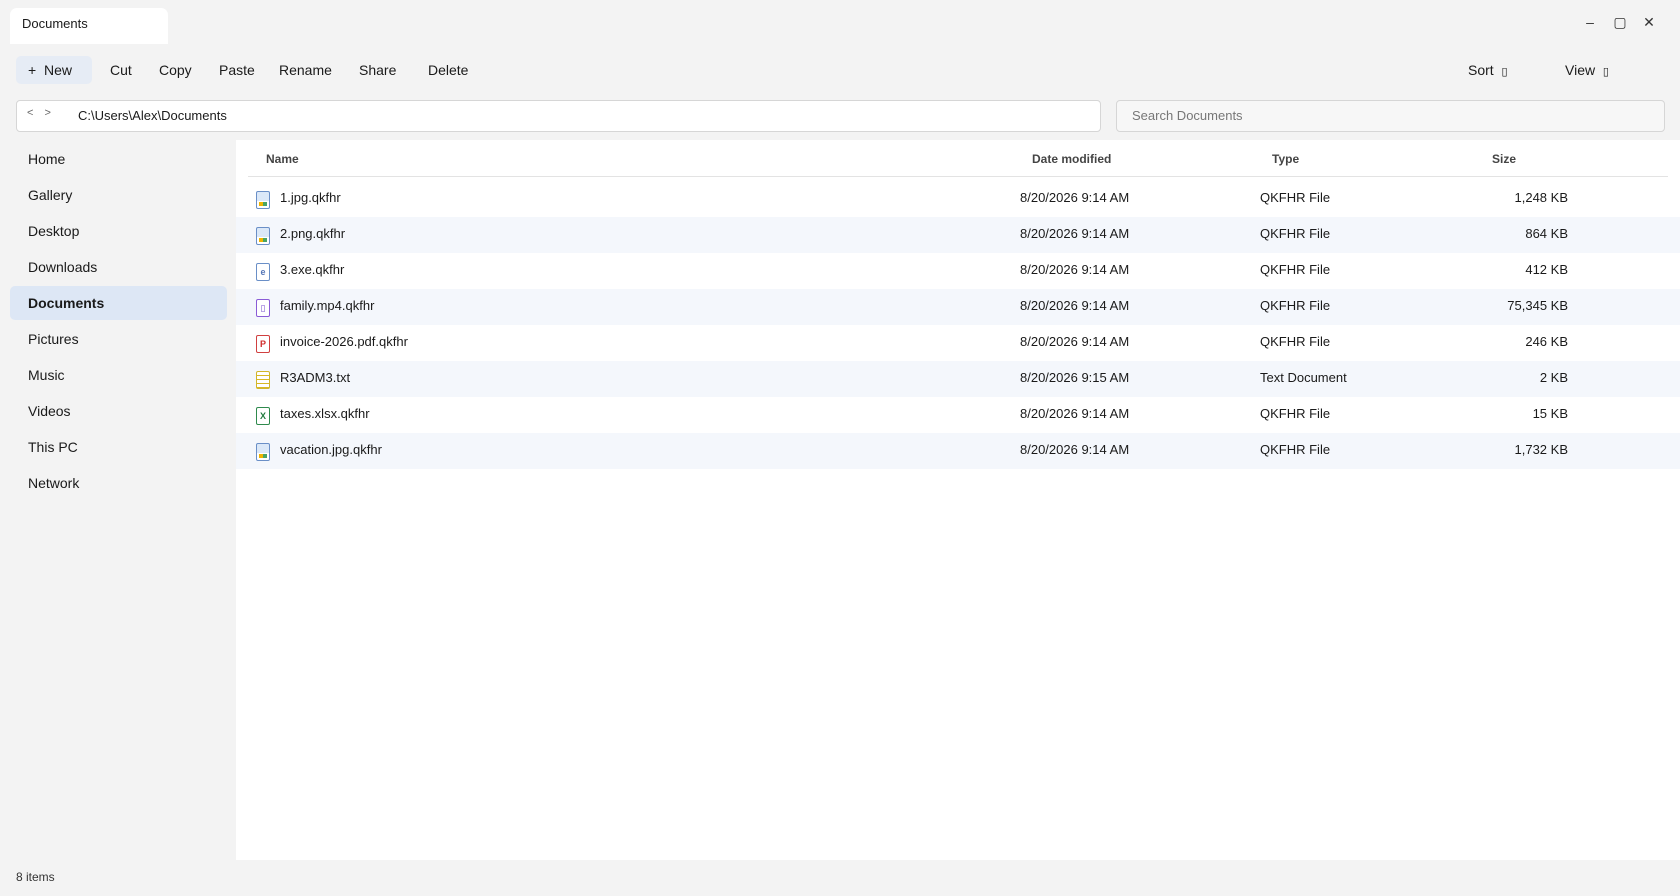 The width and height of the screenshot is (1680, 896). What do you see at coordinates (1620, 22) in the screenshot?
I see `maximize-button: ▢` at bounding box center [1620, 22].